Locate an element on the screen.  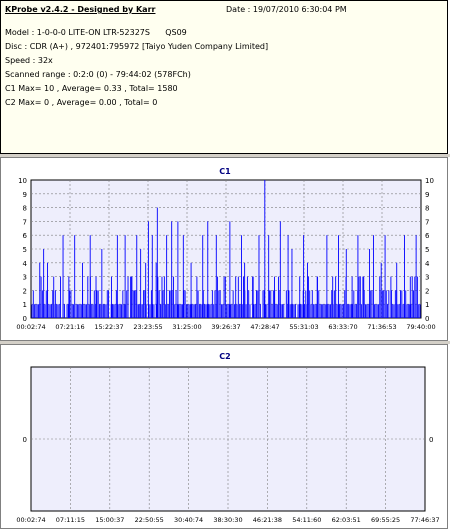
c1-y-tick-label-right: 10 is located at coordinates (429, 181).